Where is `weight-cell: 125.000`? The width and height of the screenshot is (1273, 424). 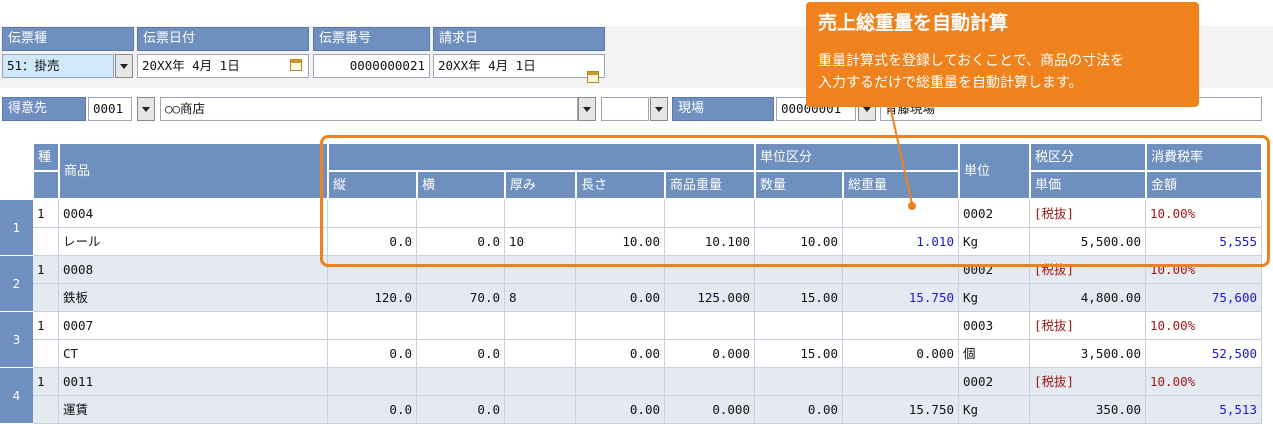 weight-cell: 125.000 is located at coordinates (710, 298).